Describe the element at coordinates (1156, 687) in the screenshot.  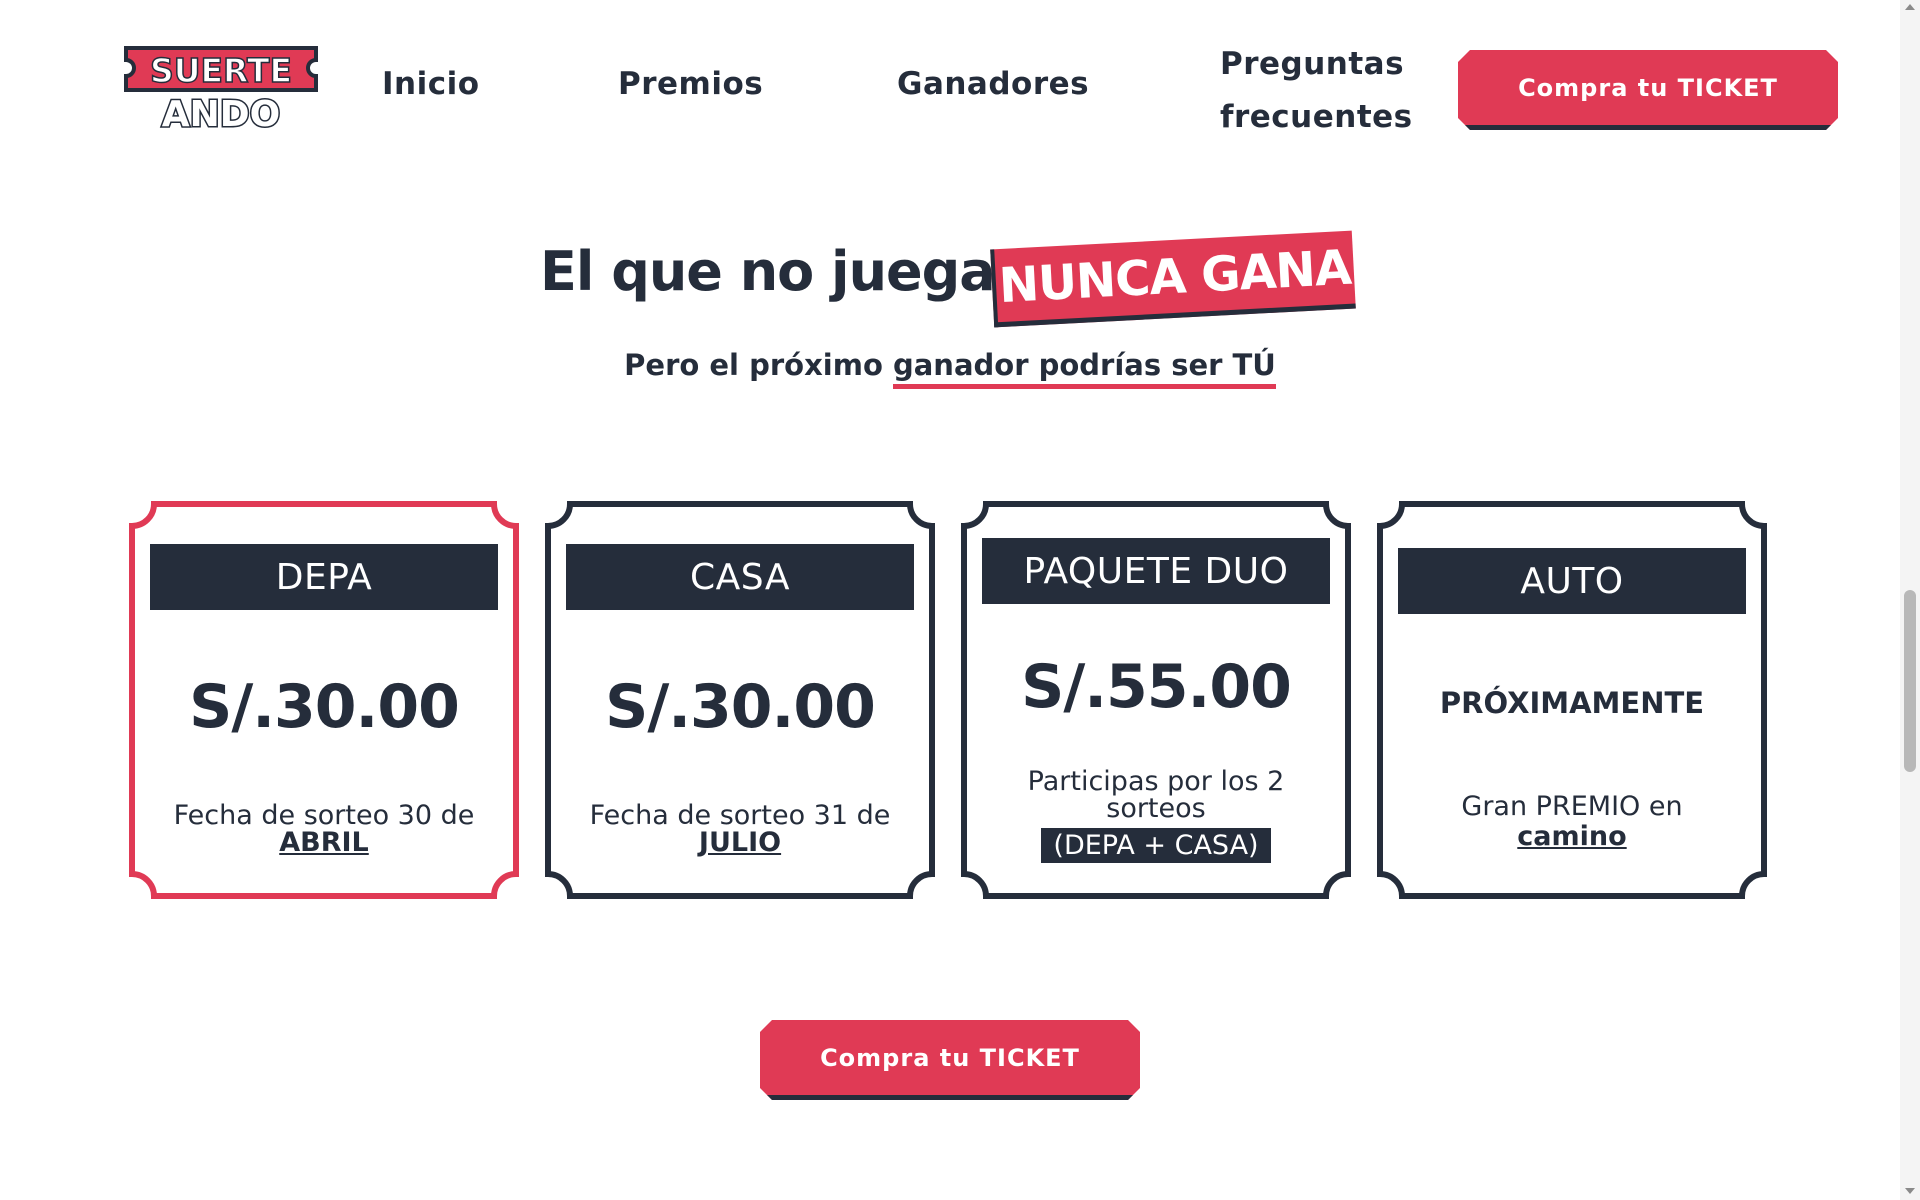
I see `card-price: S/.55.00` at that location.